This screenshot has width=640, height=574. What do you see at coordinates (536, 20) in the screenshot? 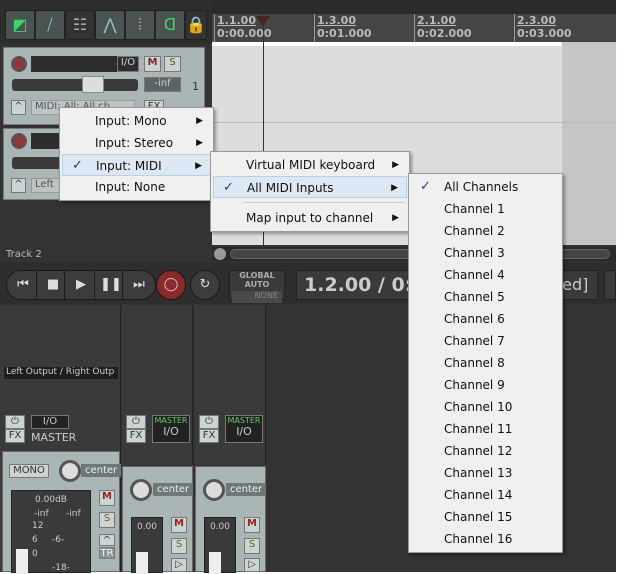
I see `bar-label: 2.3.00` at bounding box center [536, 20].